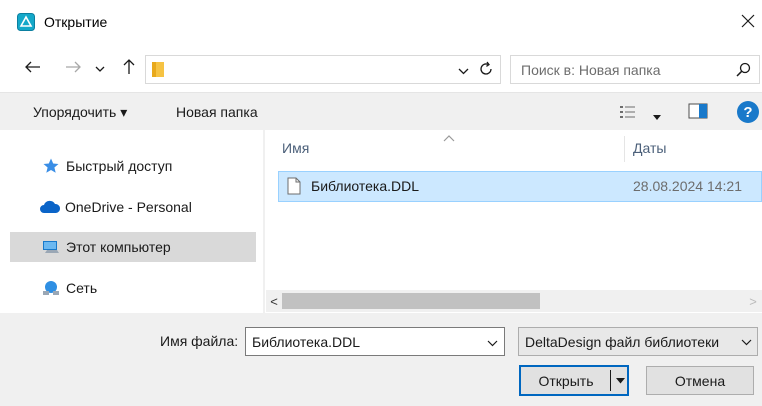 This screenshot has height=406, width=762. I want to click on preview-pane-icon, so click(698, 112).